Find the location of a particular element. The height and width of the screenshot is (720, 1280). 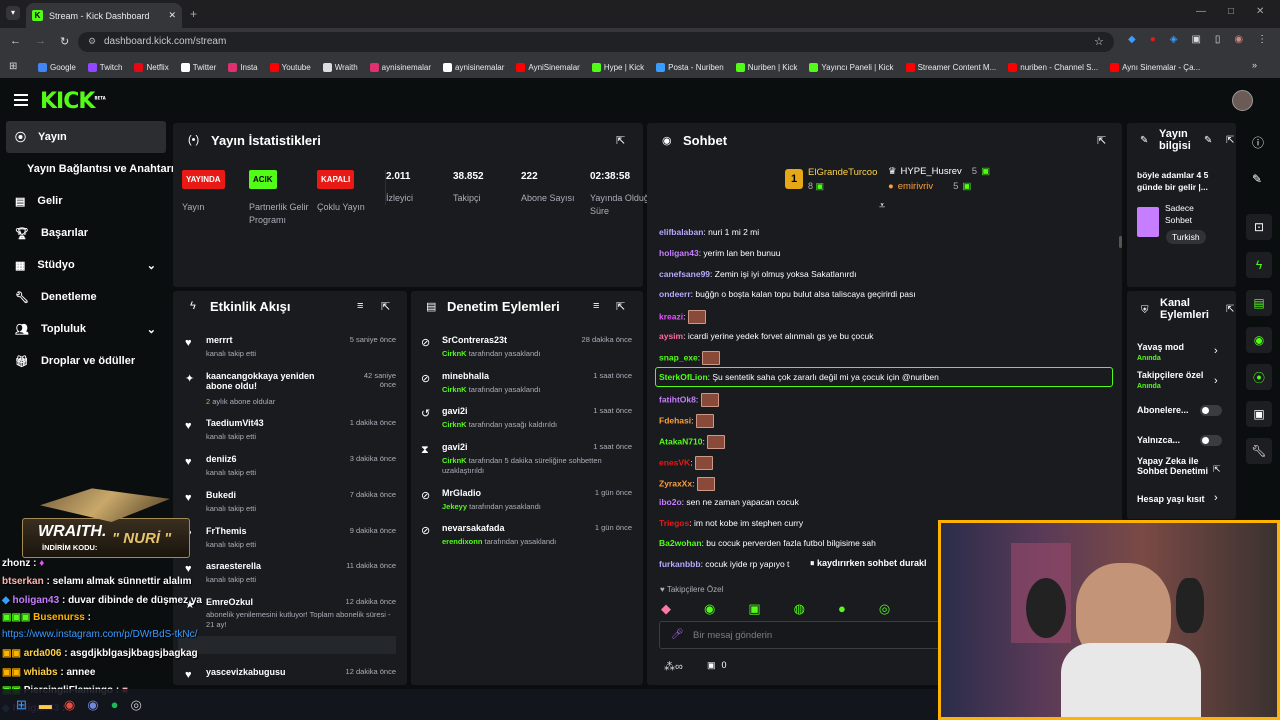

bookmark-item: Twitter is located at coordinates (198, 67).